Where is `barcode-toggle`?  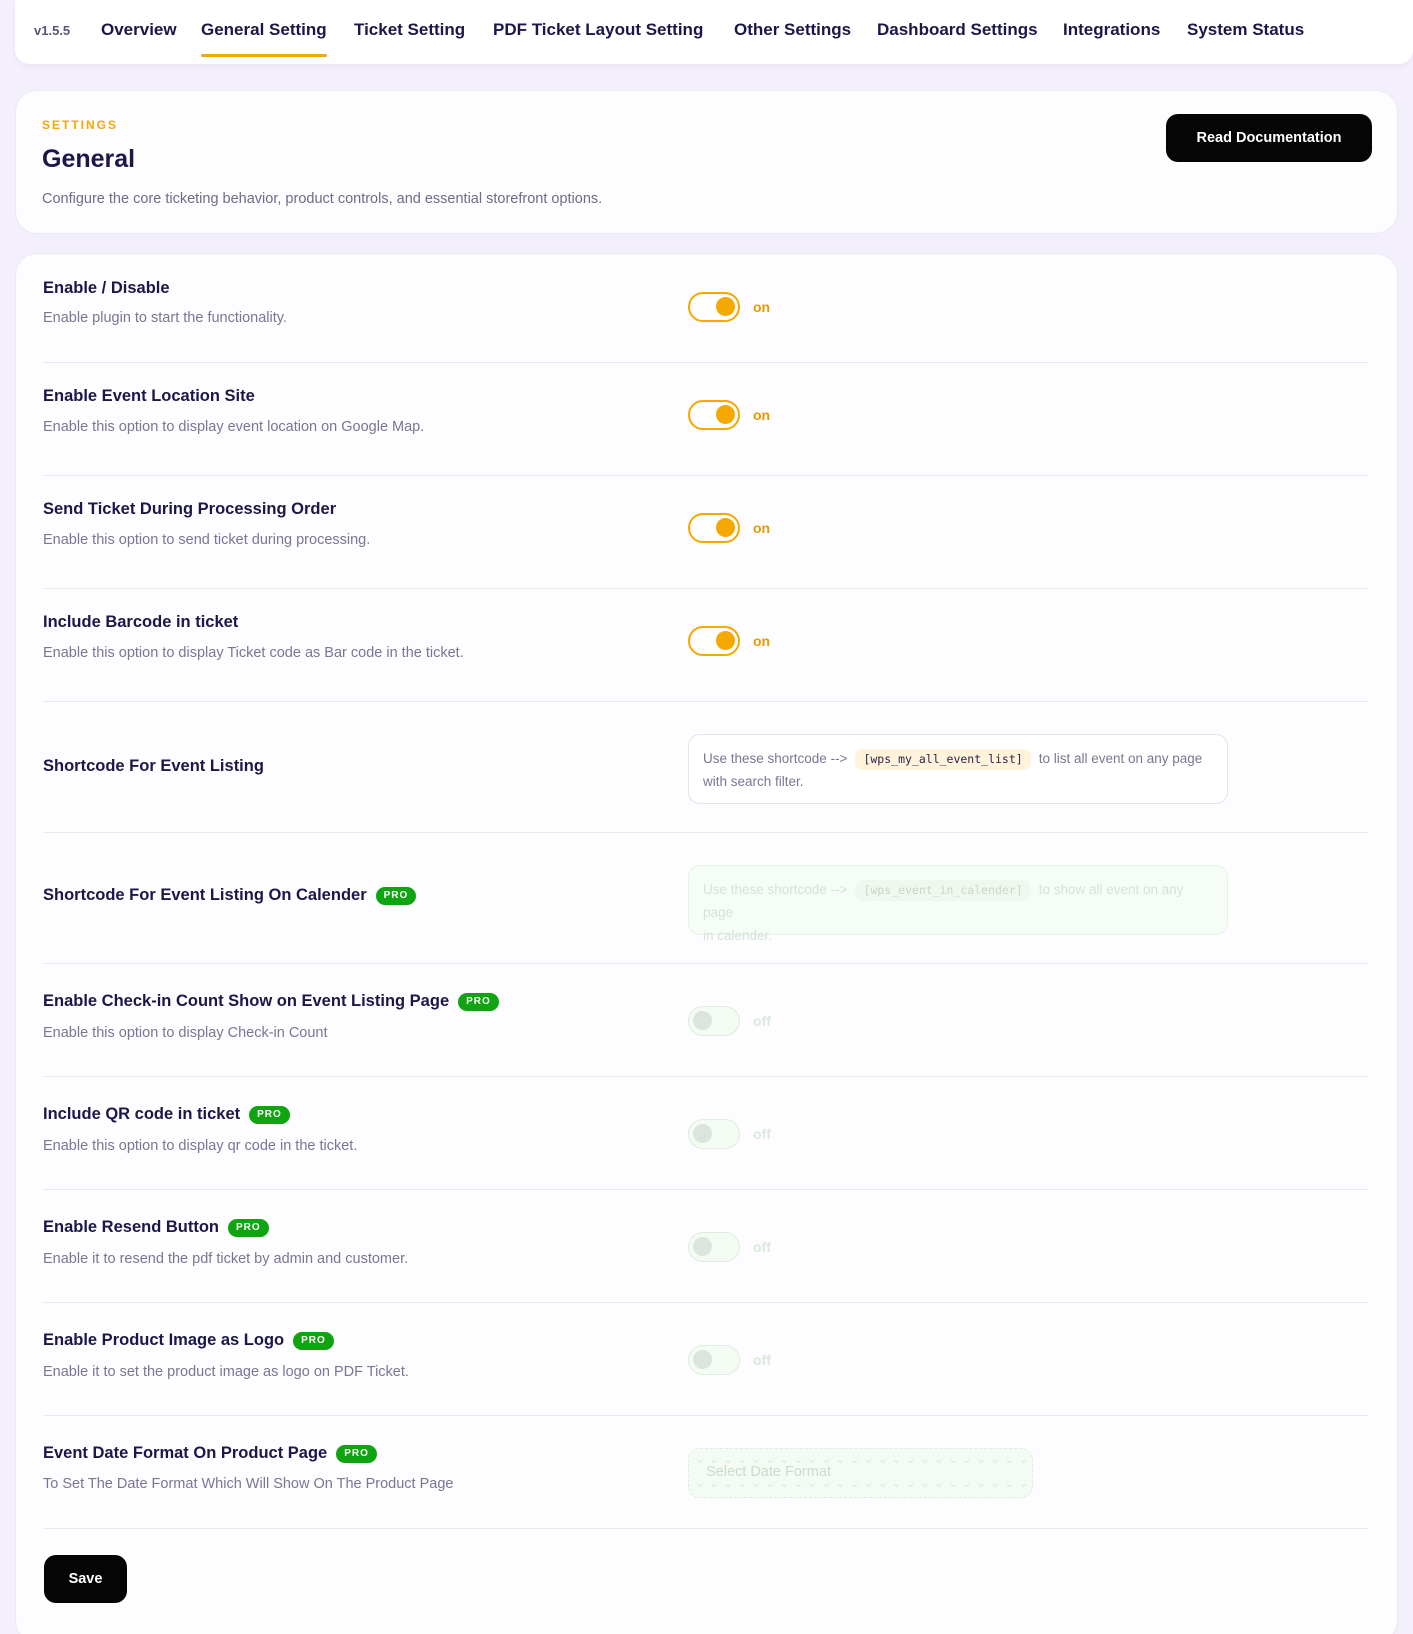
barcode-toggle is located at coordinates (714, 641).